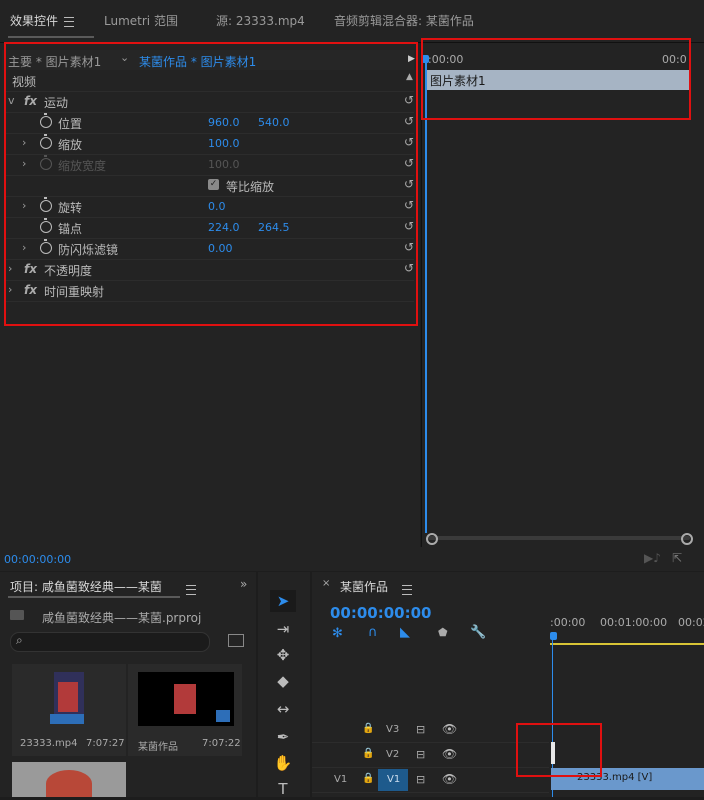 The height and width of the screenshot is (800, 704). Describe the element at coordinates (556, 79) in the screenshot. I see `highlight-box-ec-timeline` at that location.